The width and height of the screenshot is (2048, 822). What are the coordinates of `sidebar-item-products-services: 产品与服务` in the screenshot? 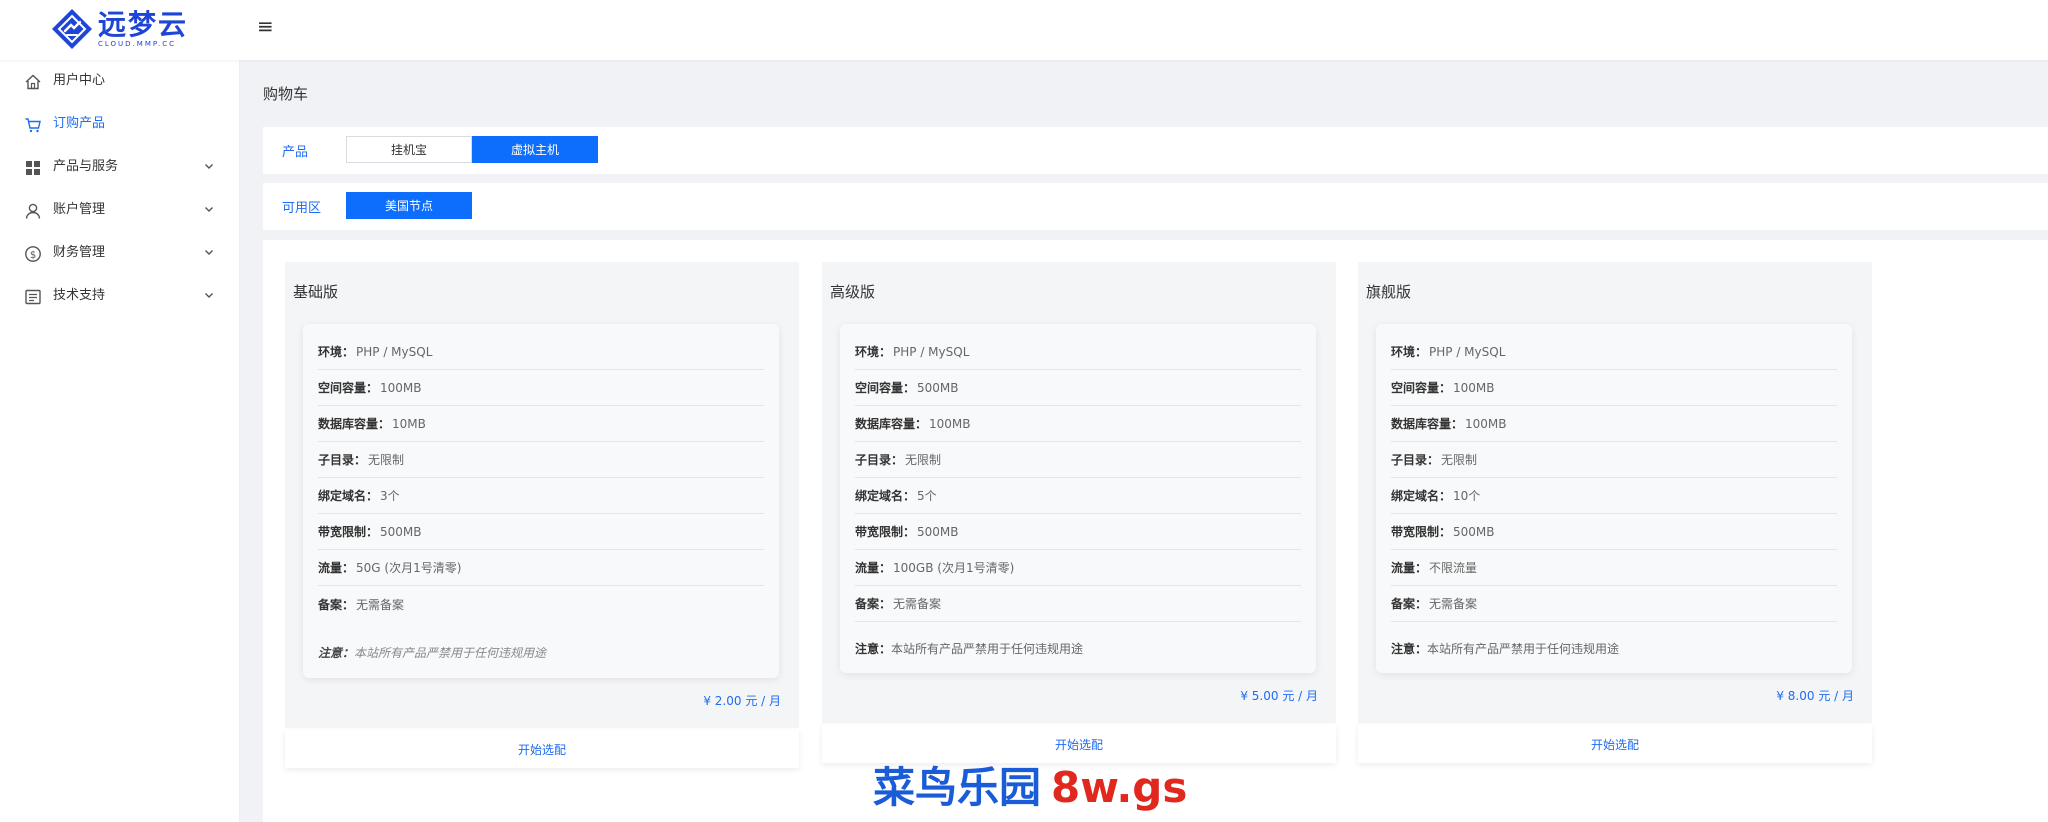 It's located at (120, 167).